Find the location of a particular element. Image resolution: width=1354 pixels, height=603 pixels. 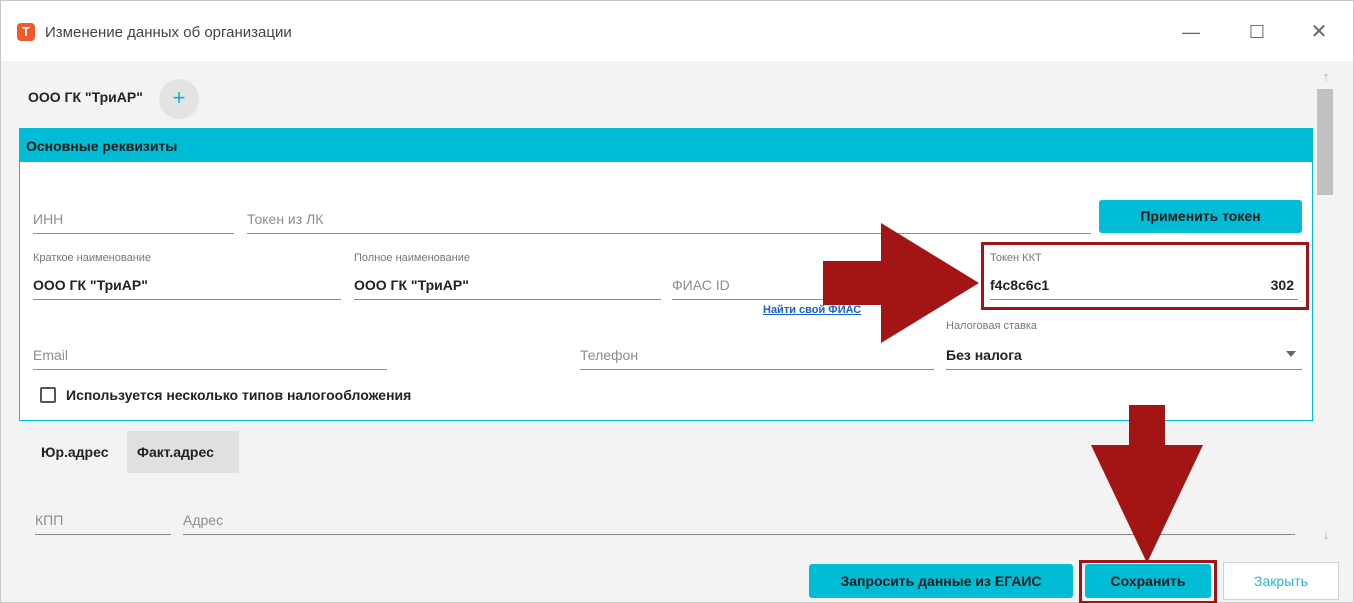

close-window-button: ✕ is located at coordinates (1319, 32).